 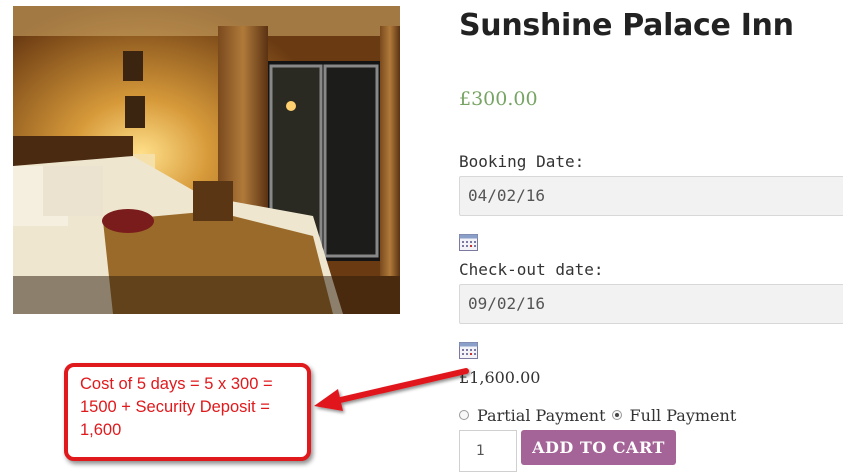 I want to click on booking-date-label: Booking Date:, so click(x=522, y=161).